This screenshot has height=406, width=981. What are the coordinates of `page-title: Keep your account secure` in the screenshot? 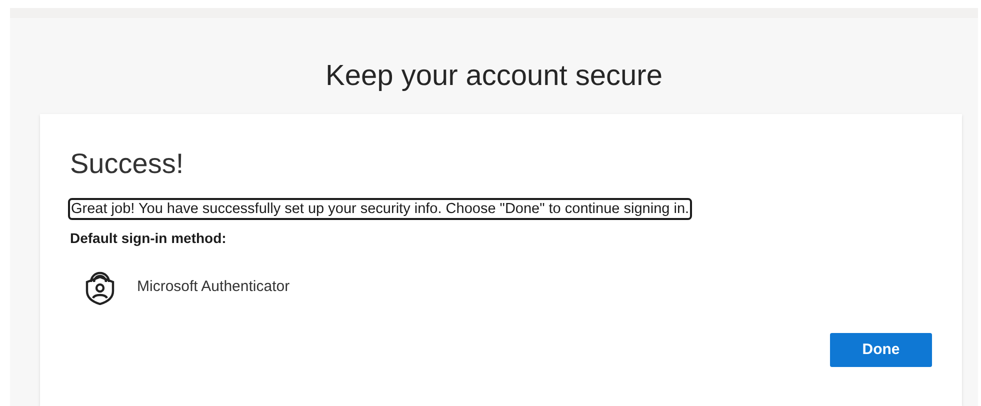 It's located at (494, 76).